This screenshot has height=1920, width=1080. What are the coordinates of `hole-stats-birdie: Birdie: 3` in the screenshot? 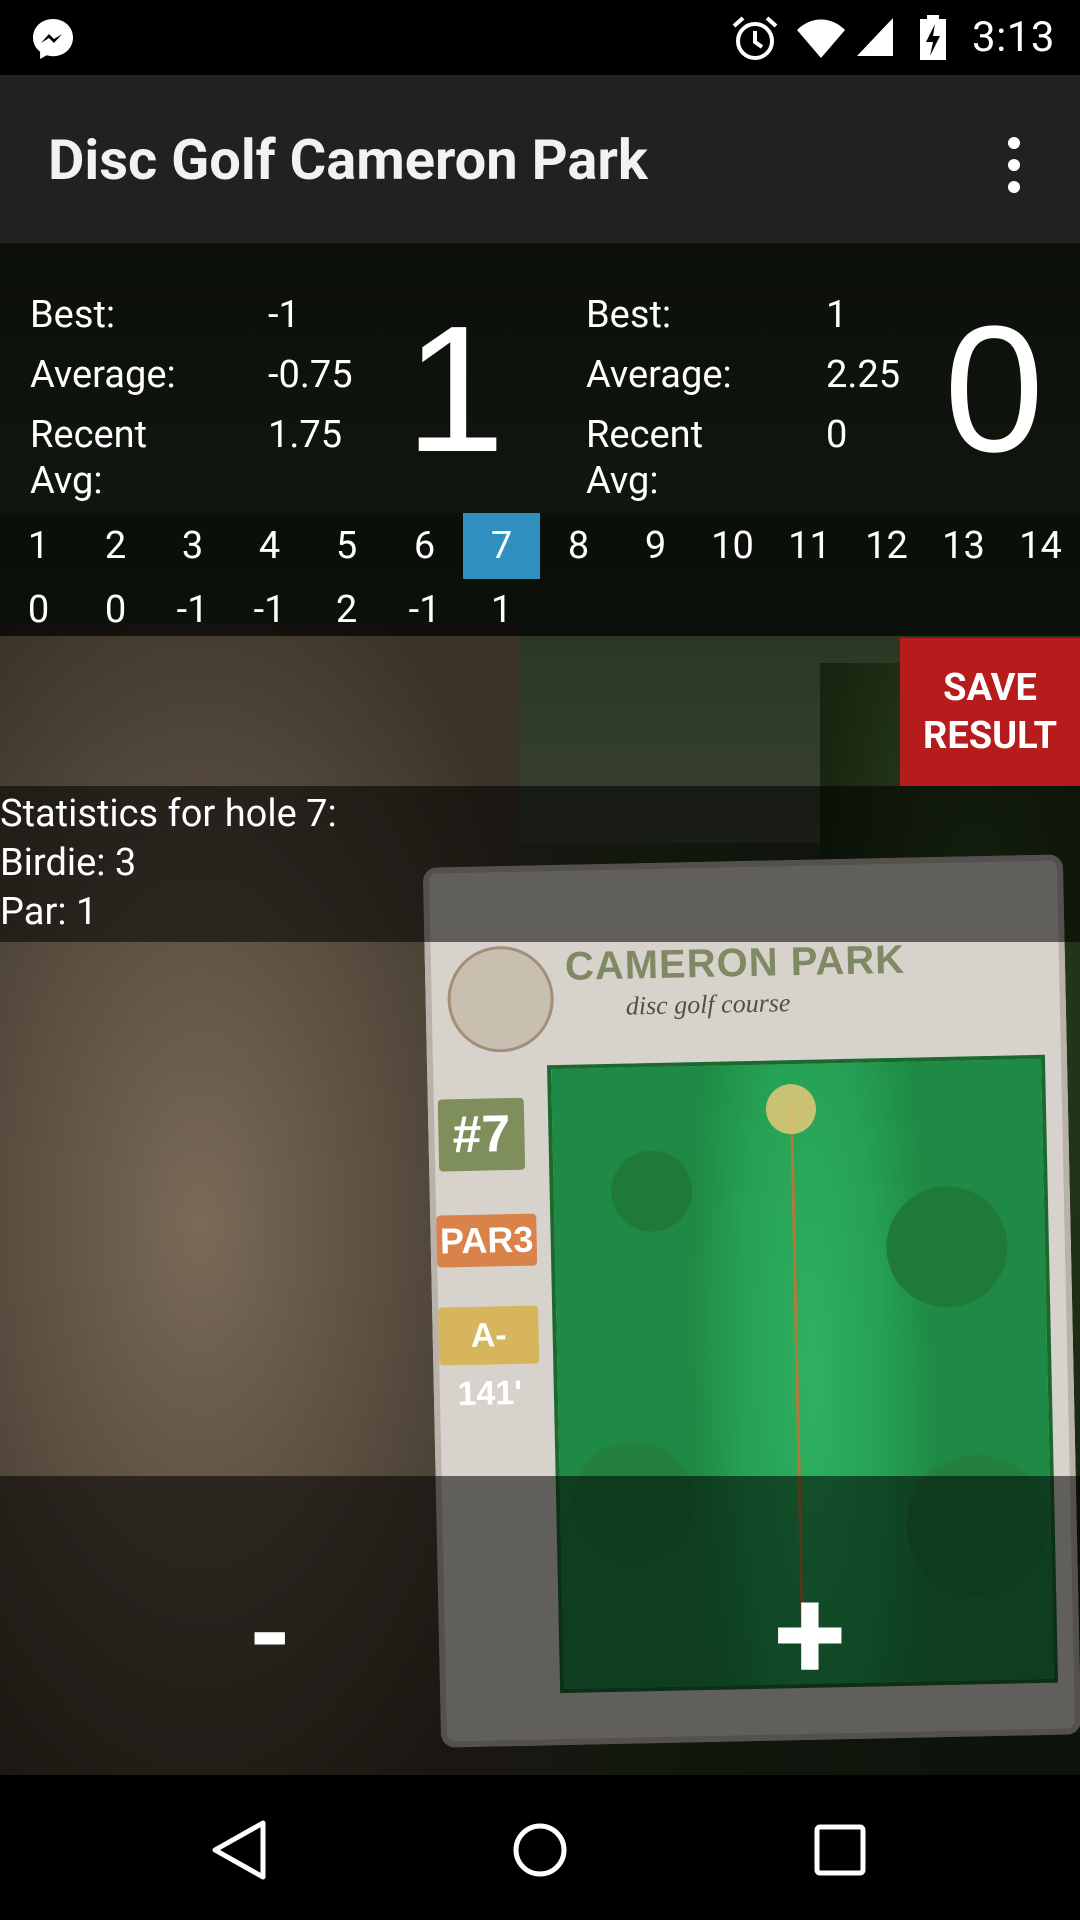 It's located at (68, 863).